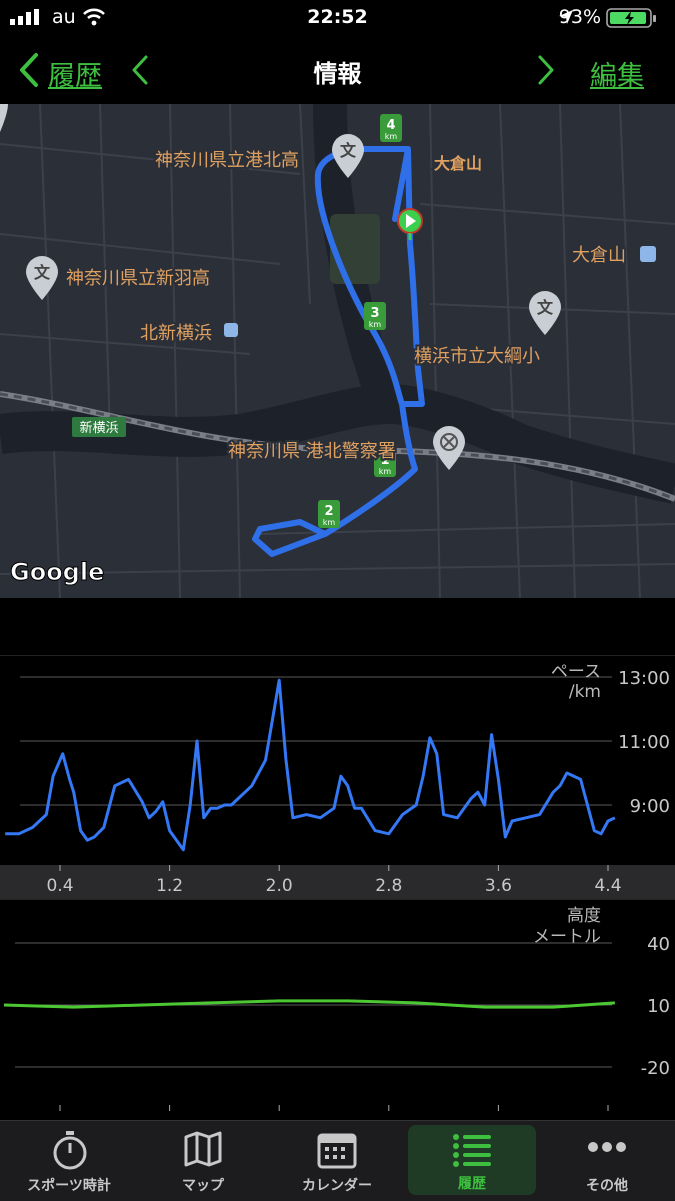  Describe the element at coordinates (477, 356) in the screenshot. I see `map-label-school-otsuna: 横浜市立大綱小` at that location.